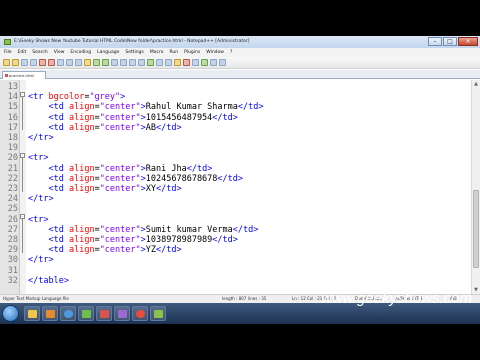  I want to click on cut-icon, so click(69, 62).